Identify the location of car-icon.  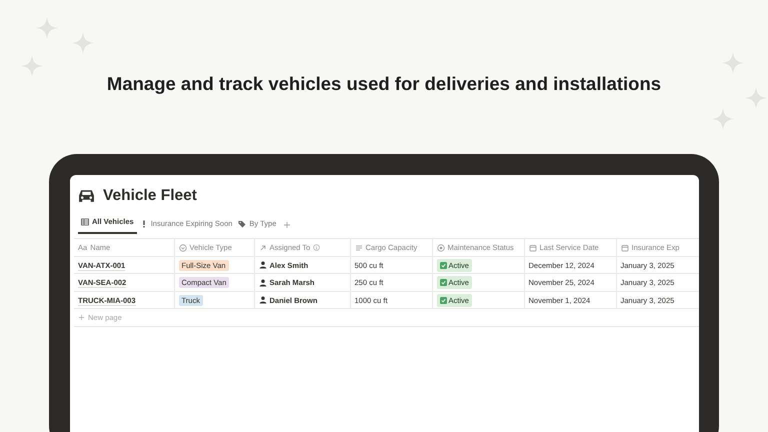
(86, 195).